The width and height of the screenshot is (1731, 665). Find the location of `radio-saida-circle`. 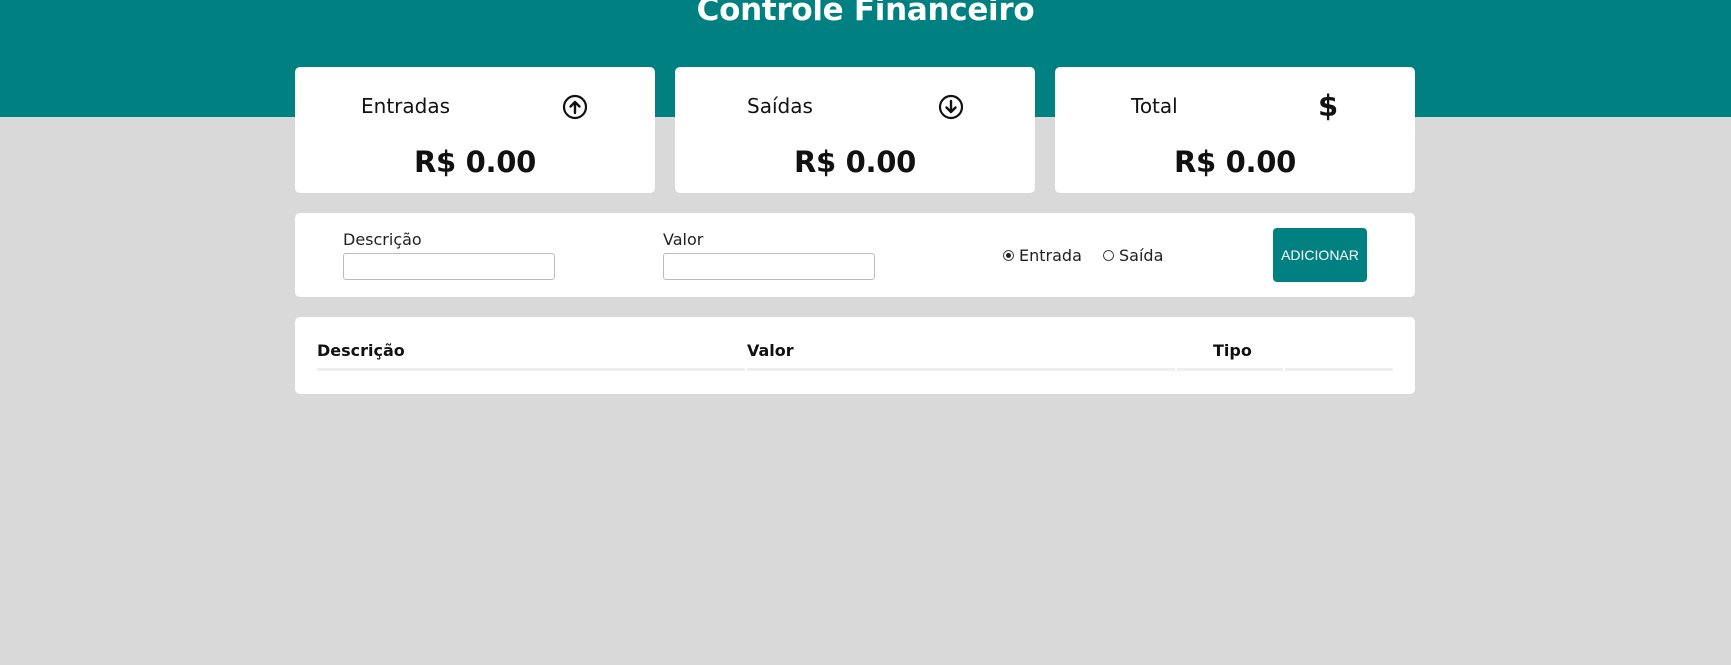

radio-saida-circle is located at coordinates (1108, 255).